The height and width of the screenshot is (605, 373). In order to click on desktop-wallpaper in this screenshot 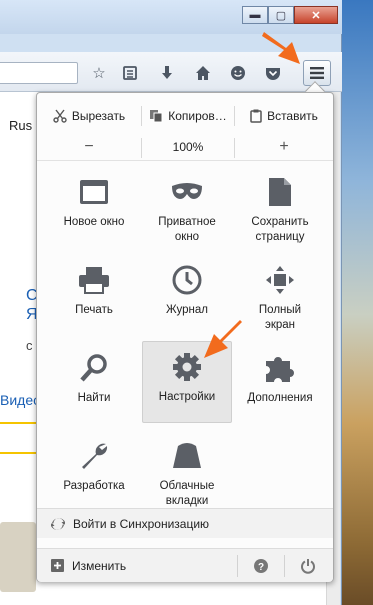, I will do `click(356, 302)`.